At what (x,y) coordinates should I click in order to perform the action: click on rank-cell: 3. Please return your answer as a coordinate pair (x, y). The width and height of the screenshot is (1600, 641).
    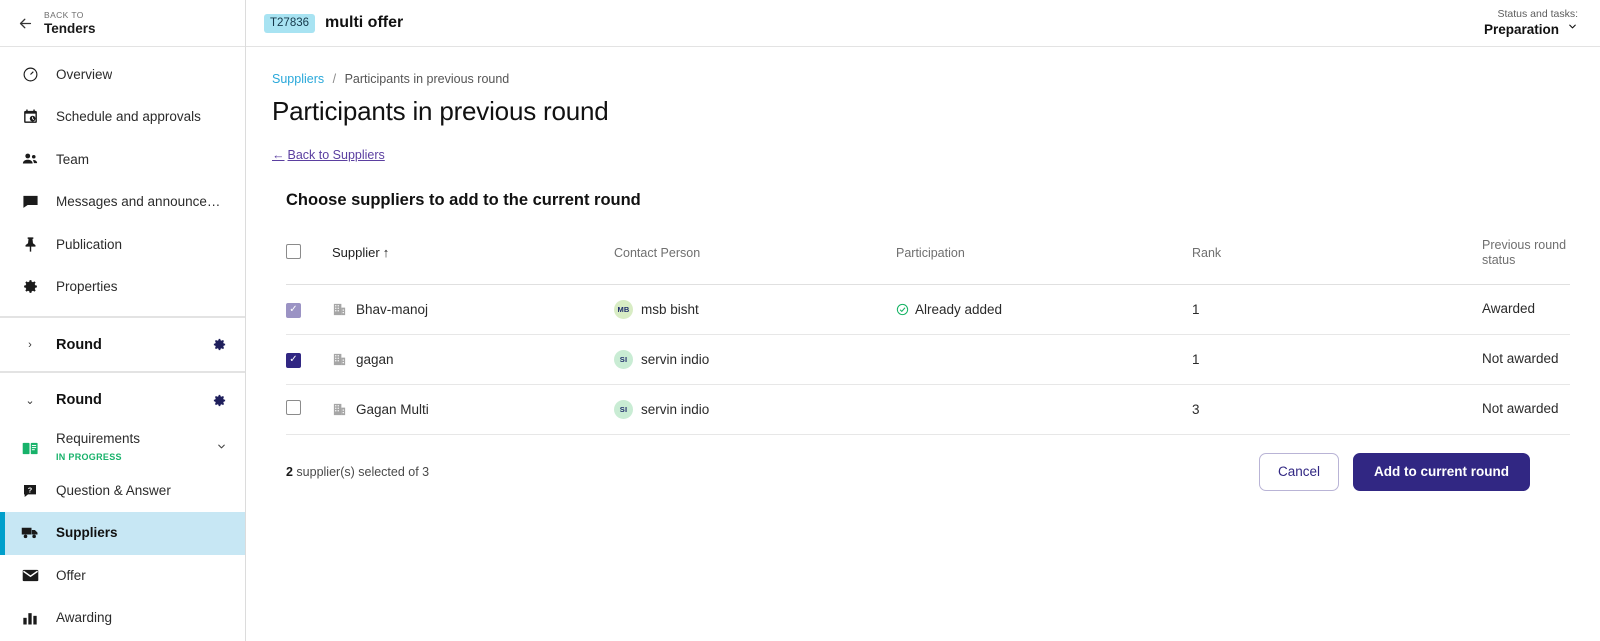
    Looking at the image, I should click on (1337, 409).